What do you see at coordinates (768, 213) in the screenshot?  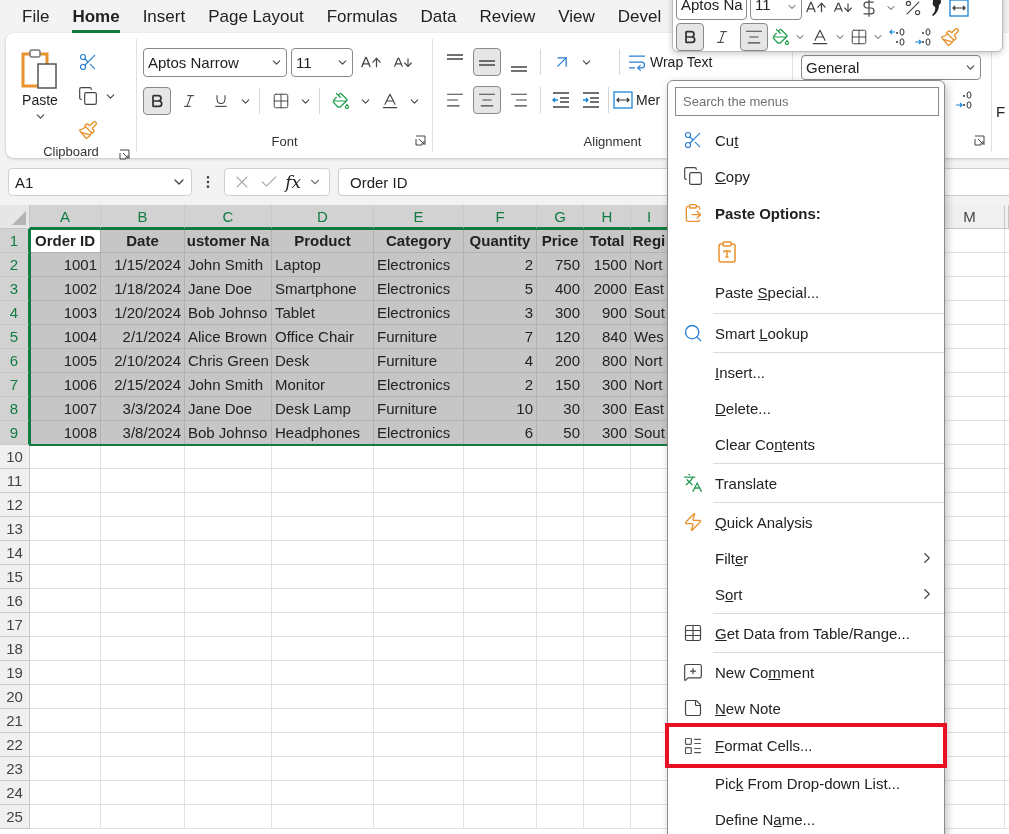 I see `section-heading: Paste Options:` at bounding box center [768, 213].